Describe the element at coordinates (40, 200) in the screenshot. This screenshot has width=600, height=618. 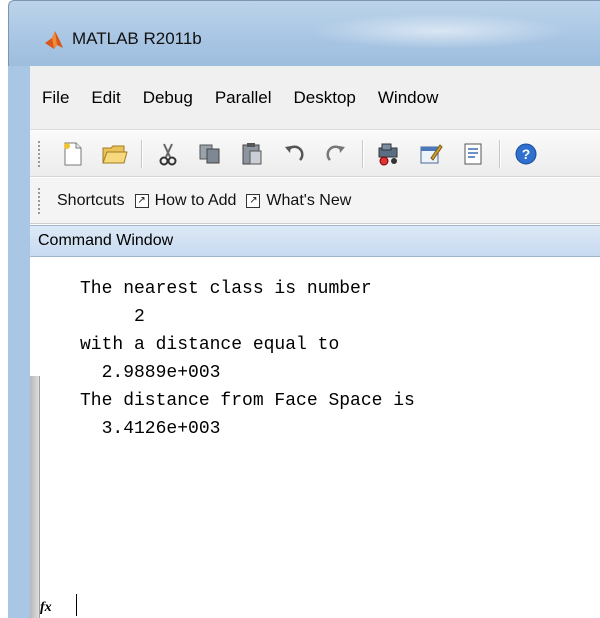
I see `shortcuts-grip` at that location.